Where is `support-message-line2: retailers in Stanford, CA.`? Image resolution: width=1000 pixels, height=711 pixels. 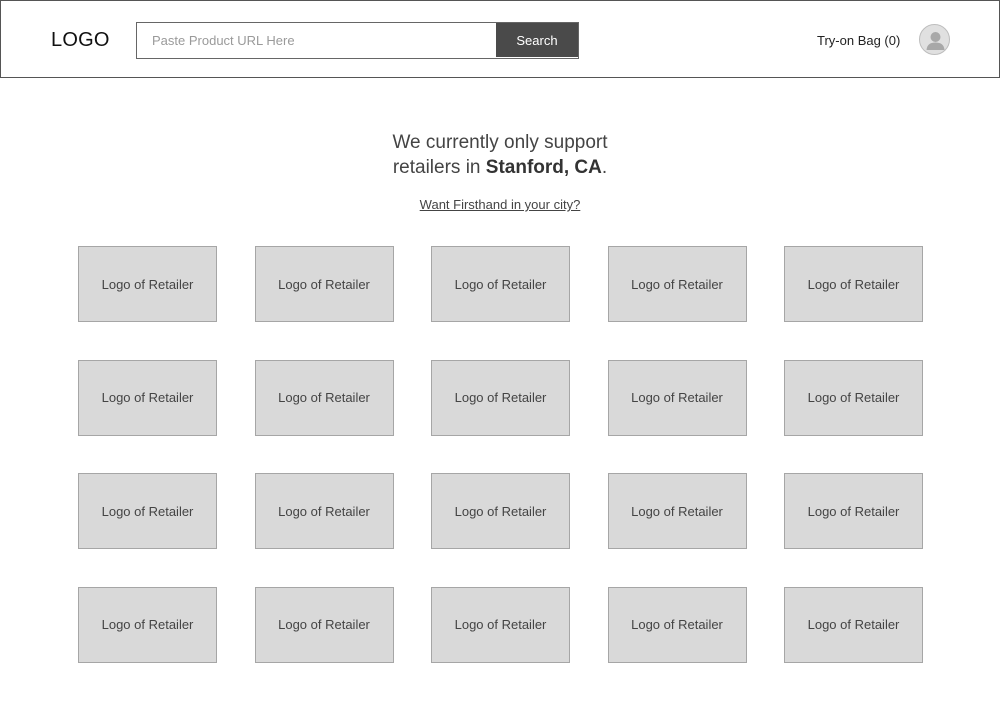 support-message-line2: retailers in Stanford, CA. is located at coordinates (500, 167).